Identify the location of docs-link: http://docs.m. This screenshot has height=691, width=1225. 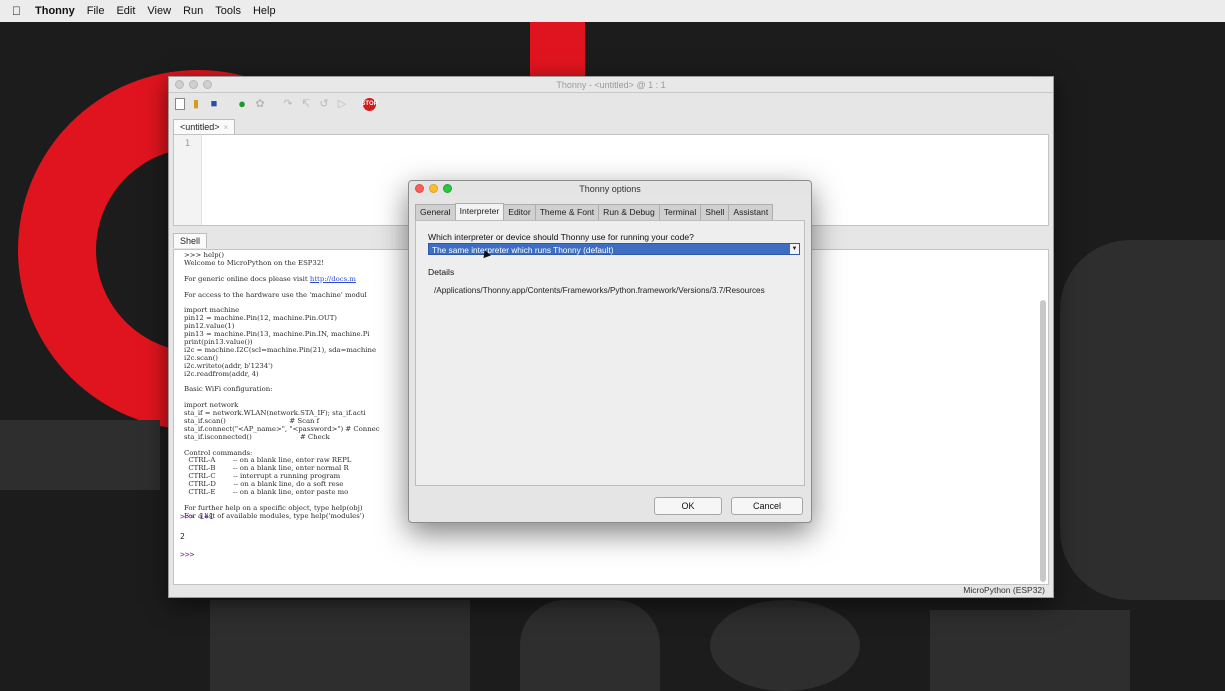
(333, 279).